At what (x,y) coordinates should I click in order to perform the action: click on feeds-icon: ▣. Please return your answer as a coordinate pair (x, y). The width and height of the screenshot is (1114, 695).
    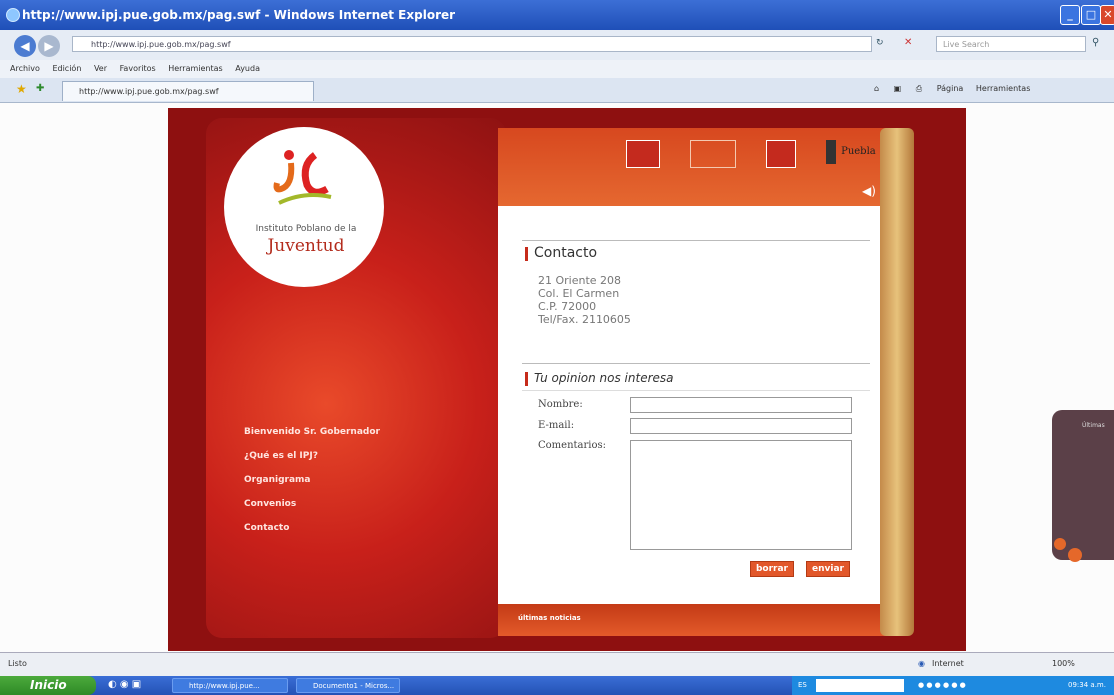
    Looking at the image, I should click on (898, 88).